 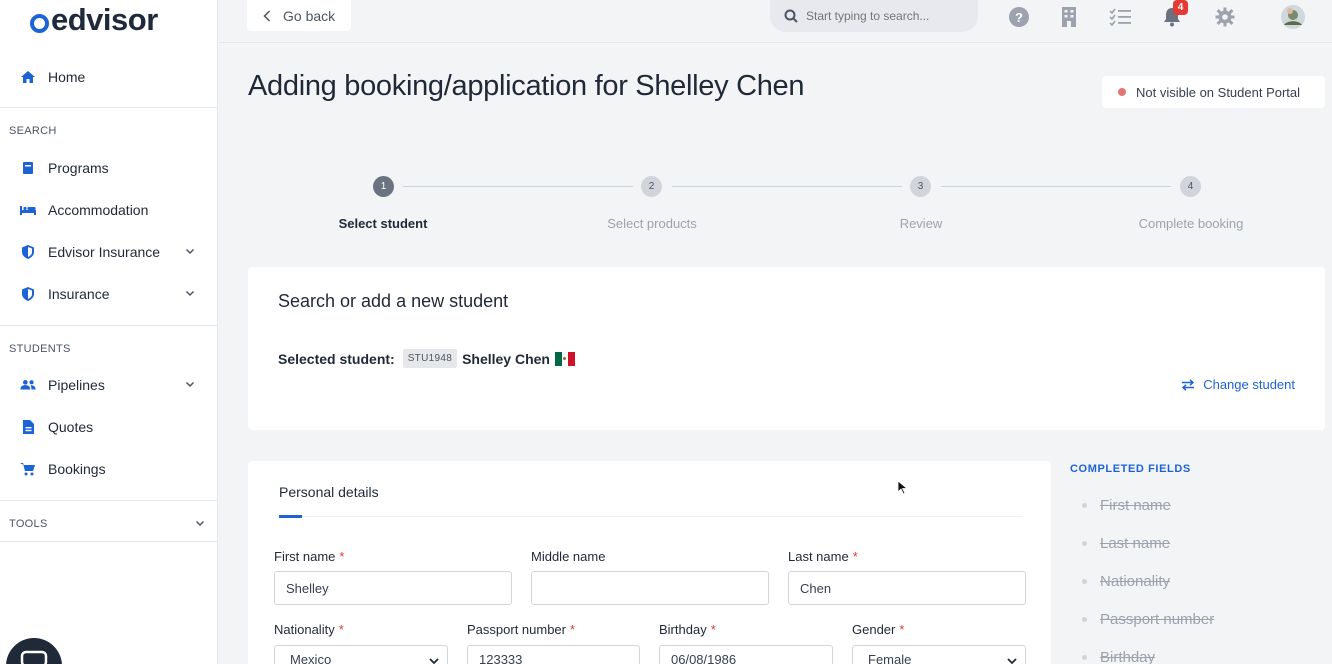 What do you see at coordinates (28, 252) in the screenshot?
I see `shield-icon` at bounding box center [28, 252].